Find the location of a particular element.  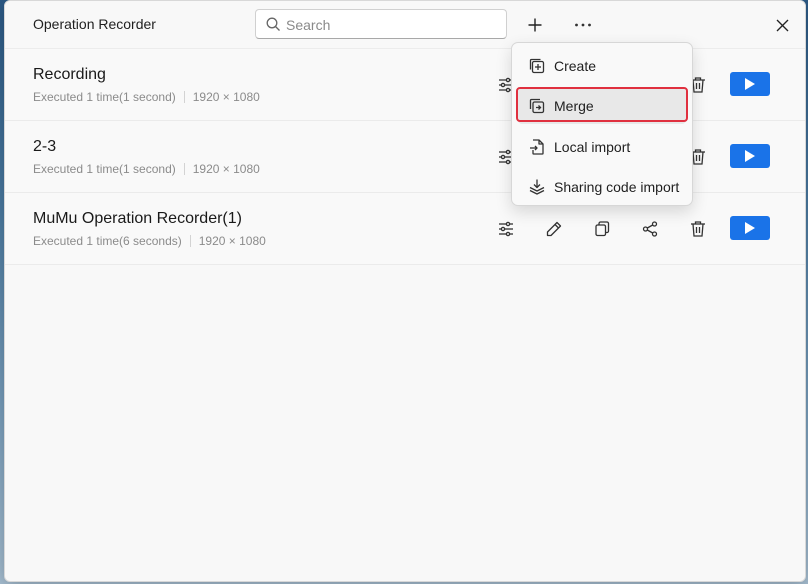

settings-button is located at coordinates (506, 229).